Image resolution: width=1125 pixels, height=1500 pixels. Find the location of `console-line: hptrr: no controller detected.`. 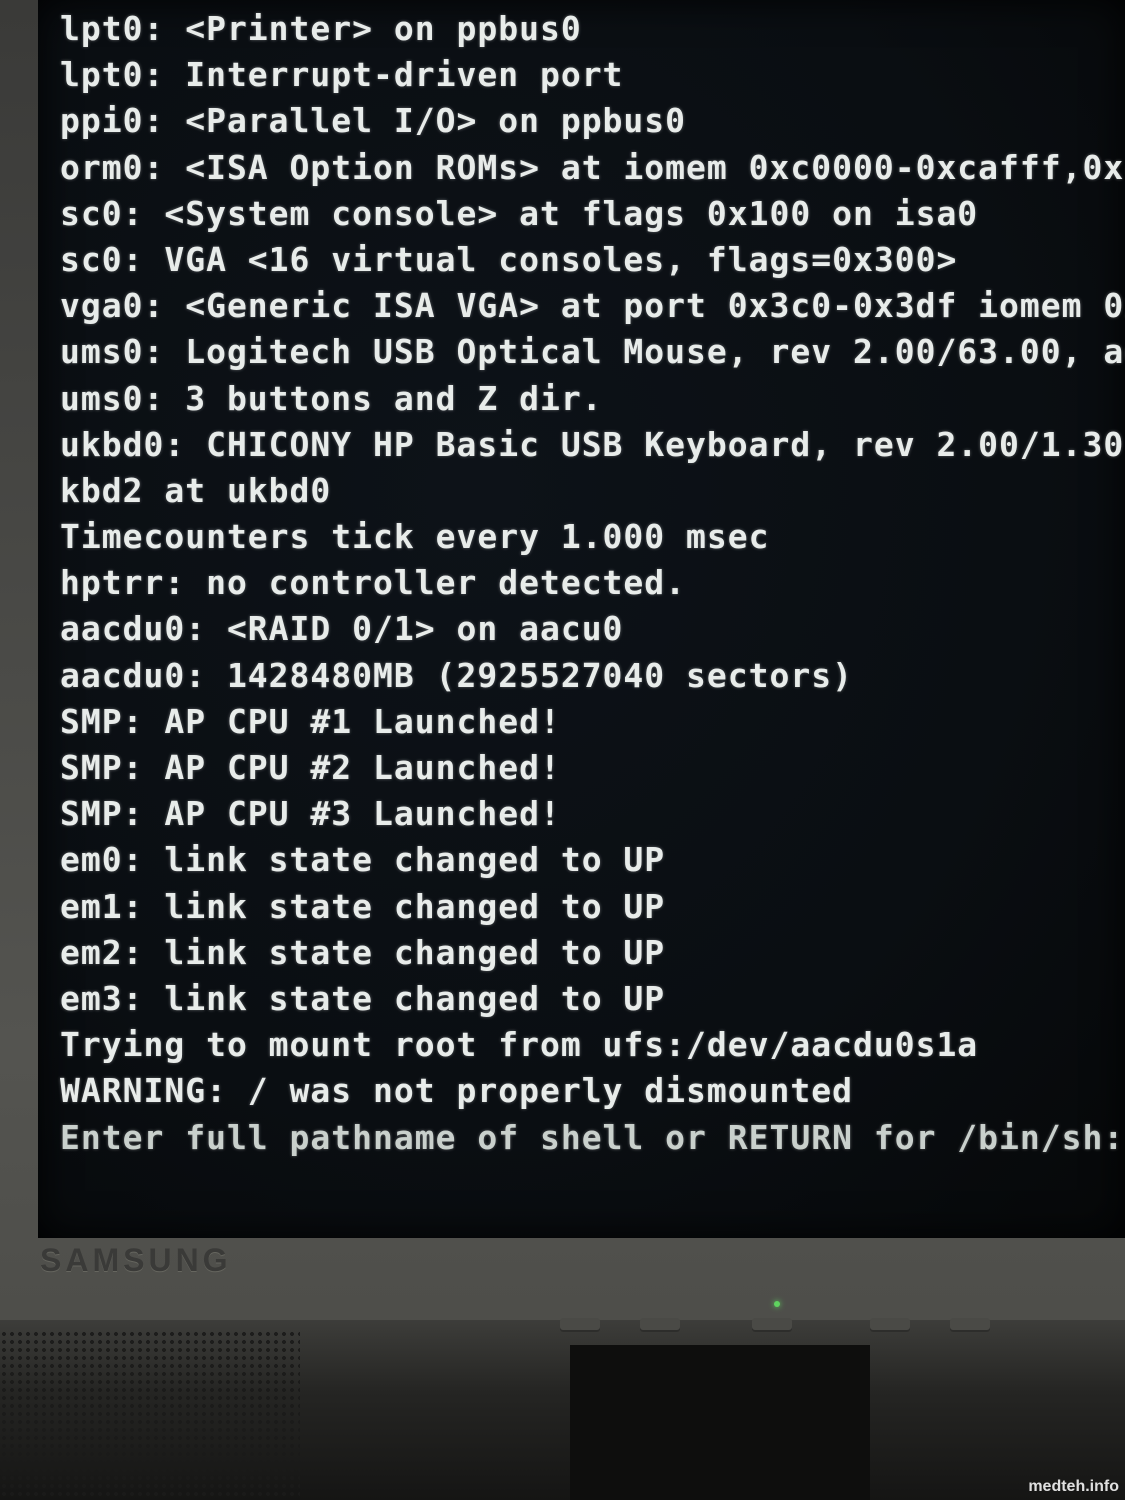

console-line: hptrr: no controller detected. is located at coordinates (373, 583).